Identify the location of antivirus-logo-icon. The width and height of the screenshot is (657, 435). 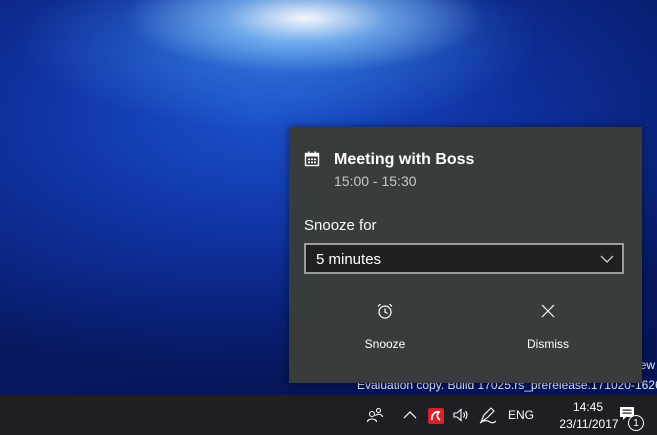
(436, 416).